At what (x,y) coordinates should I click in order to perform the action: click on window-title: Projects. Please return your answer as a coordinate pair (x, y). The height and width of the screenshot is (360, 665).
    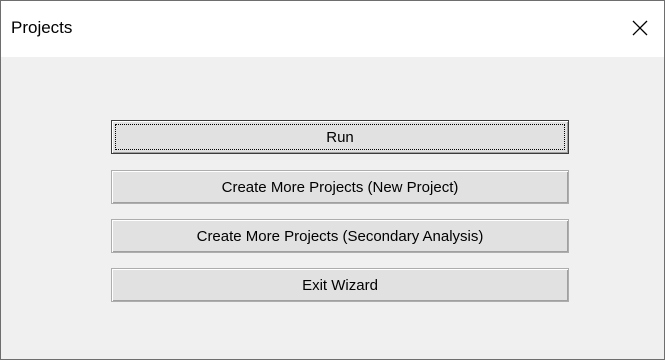
    Looking at the image, I should click on (42, 27).